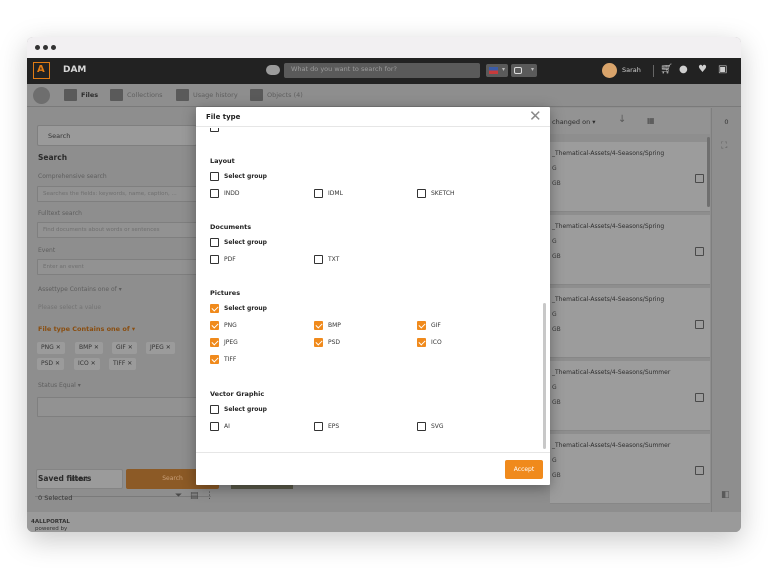 This screenshot has width=768, height=569. Describe the element at coordinates (50, 364) in the screenshot. I see `filetype-chip: PSD ✕` at that location.